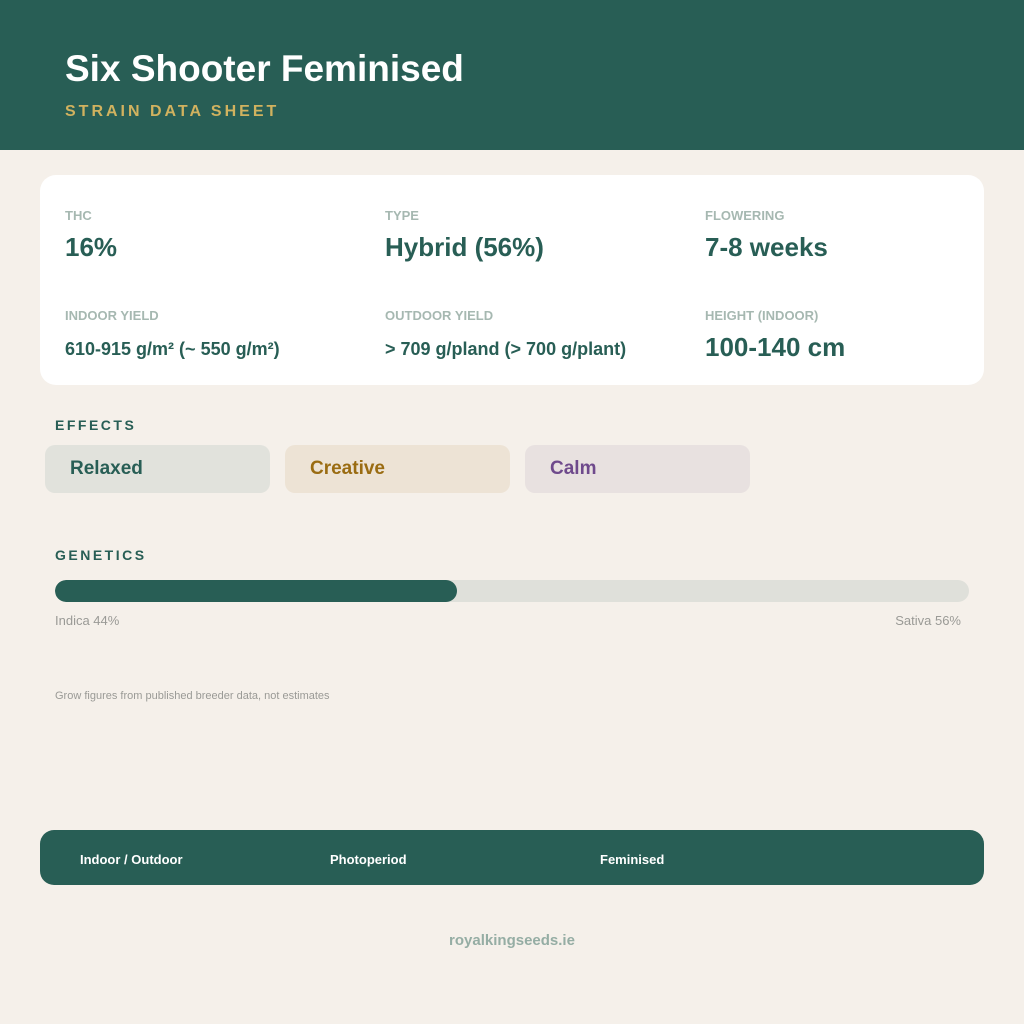  What do you see at coordinates (637, 469) in the screenshot?
I see `effect-pill-calm: Calm` at bounding box center [637, 469].